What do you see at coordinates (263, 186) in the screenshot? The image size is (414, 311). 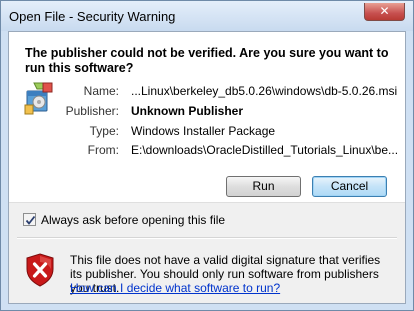 I see `run-button: Run` at bounding box center [263, 186].